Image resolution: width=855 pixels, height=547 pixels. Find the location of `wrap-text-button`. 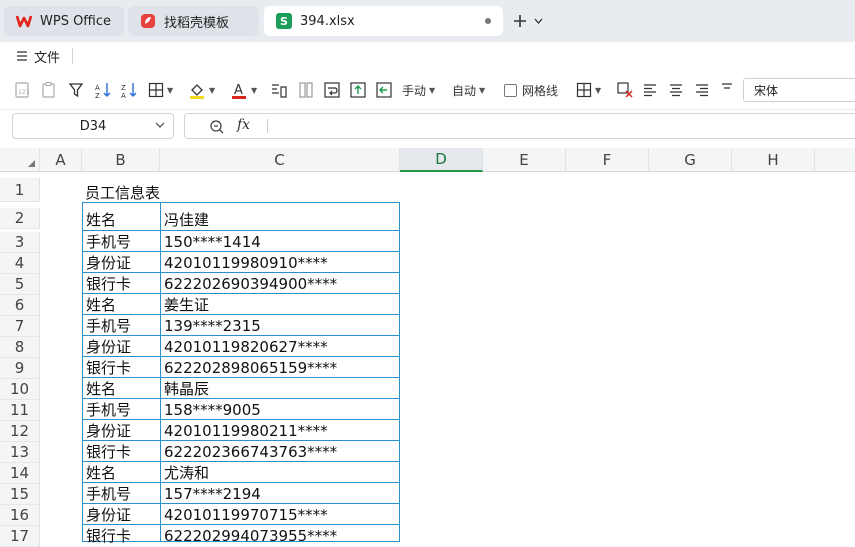

wrap-text-button is located at coordinates (332, 90).